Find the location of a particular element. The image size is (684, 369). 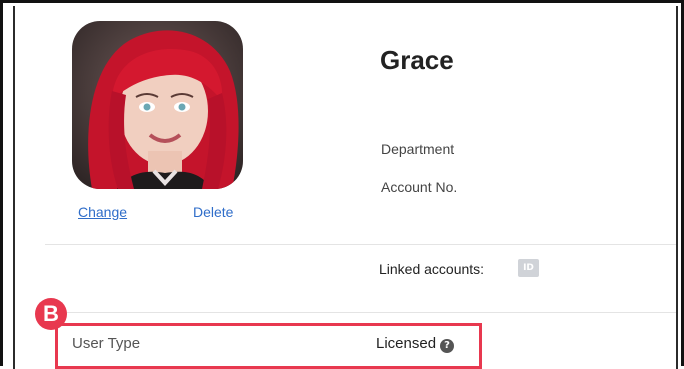

change-photo-link: Change is located at coordinates (102, 212).